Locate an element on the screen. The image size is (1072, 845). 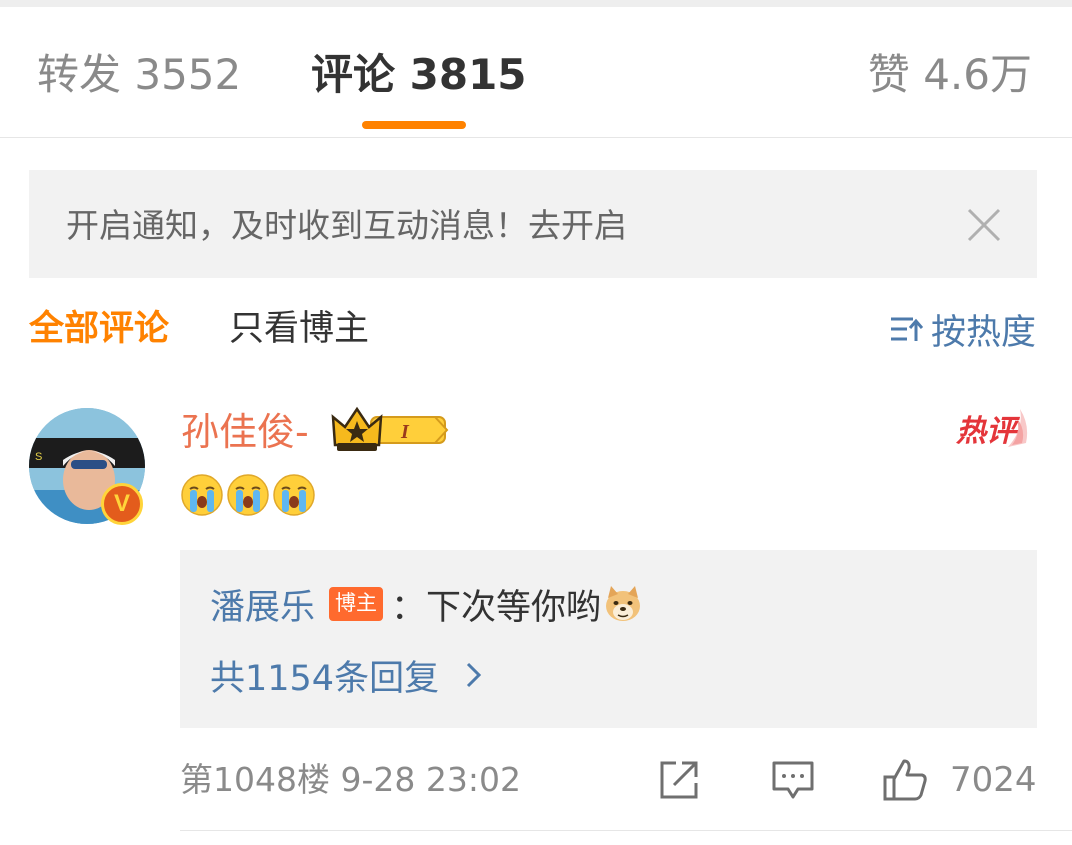
notification-text: 开启通知，及时收到互动消息！去开启 is located at coordinates (346, 226).